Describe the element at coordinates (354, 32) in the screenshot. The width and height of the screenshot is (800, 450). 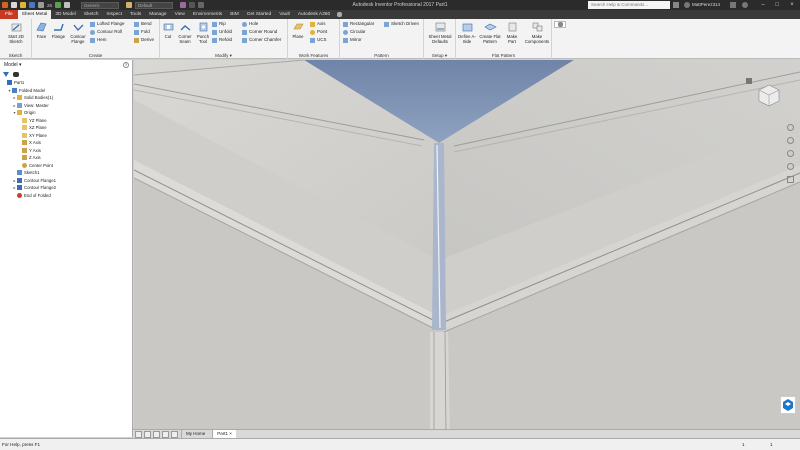
I see `circular-button: Circular` at that location.